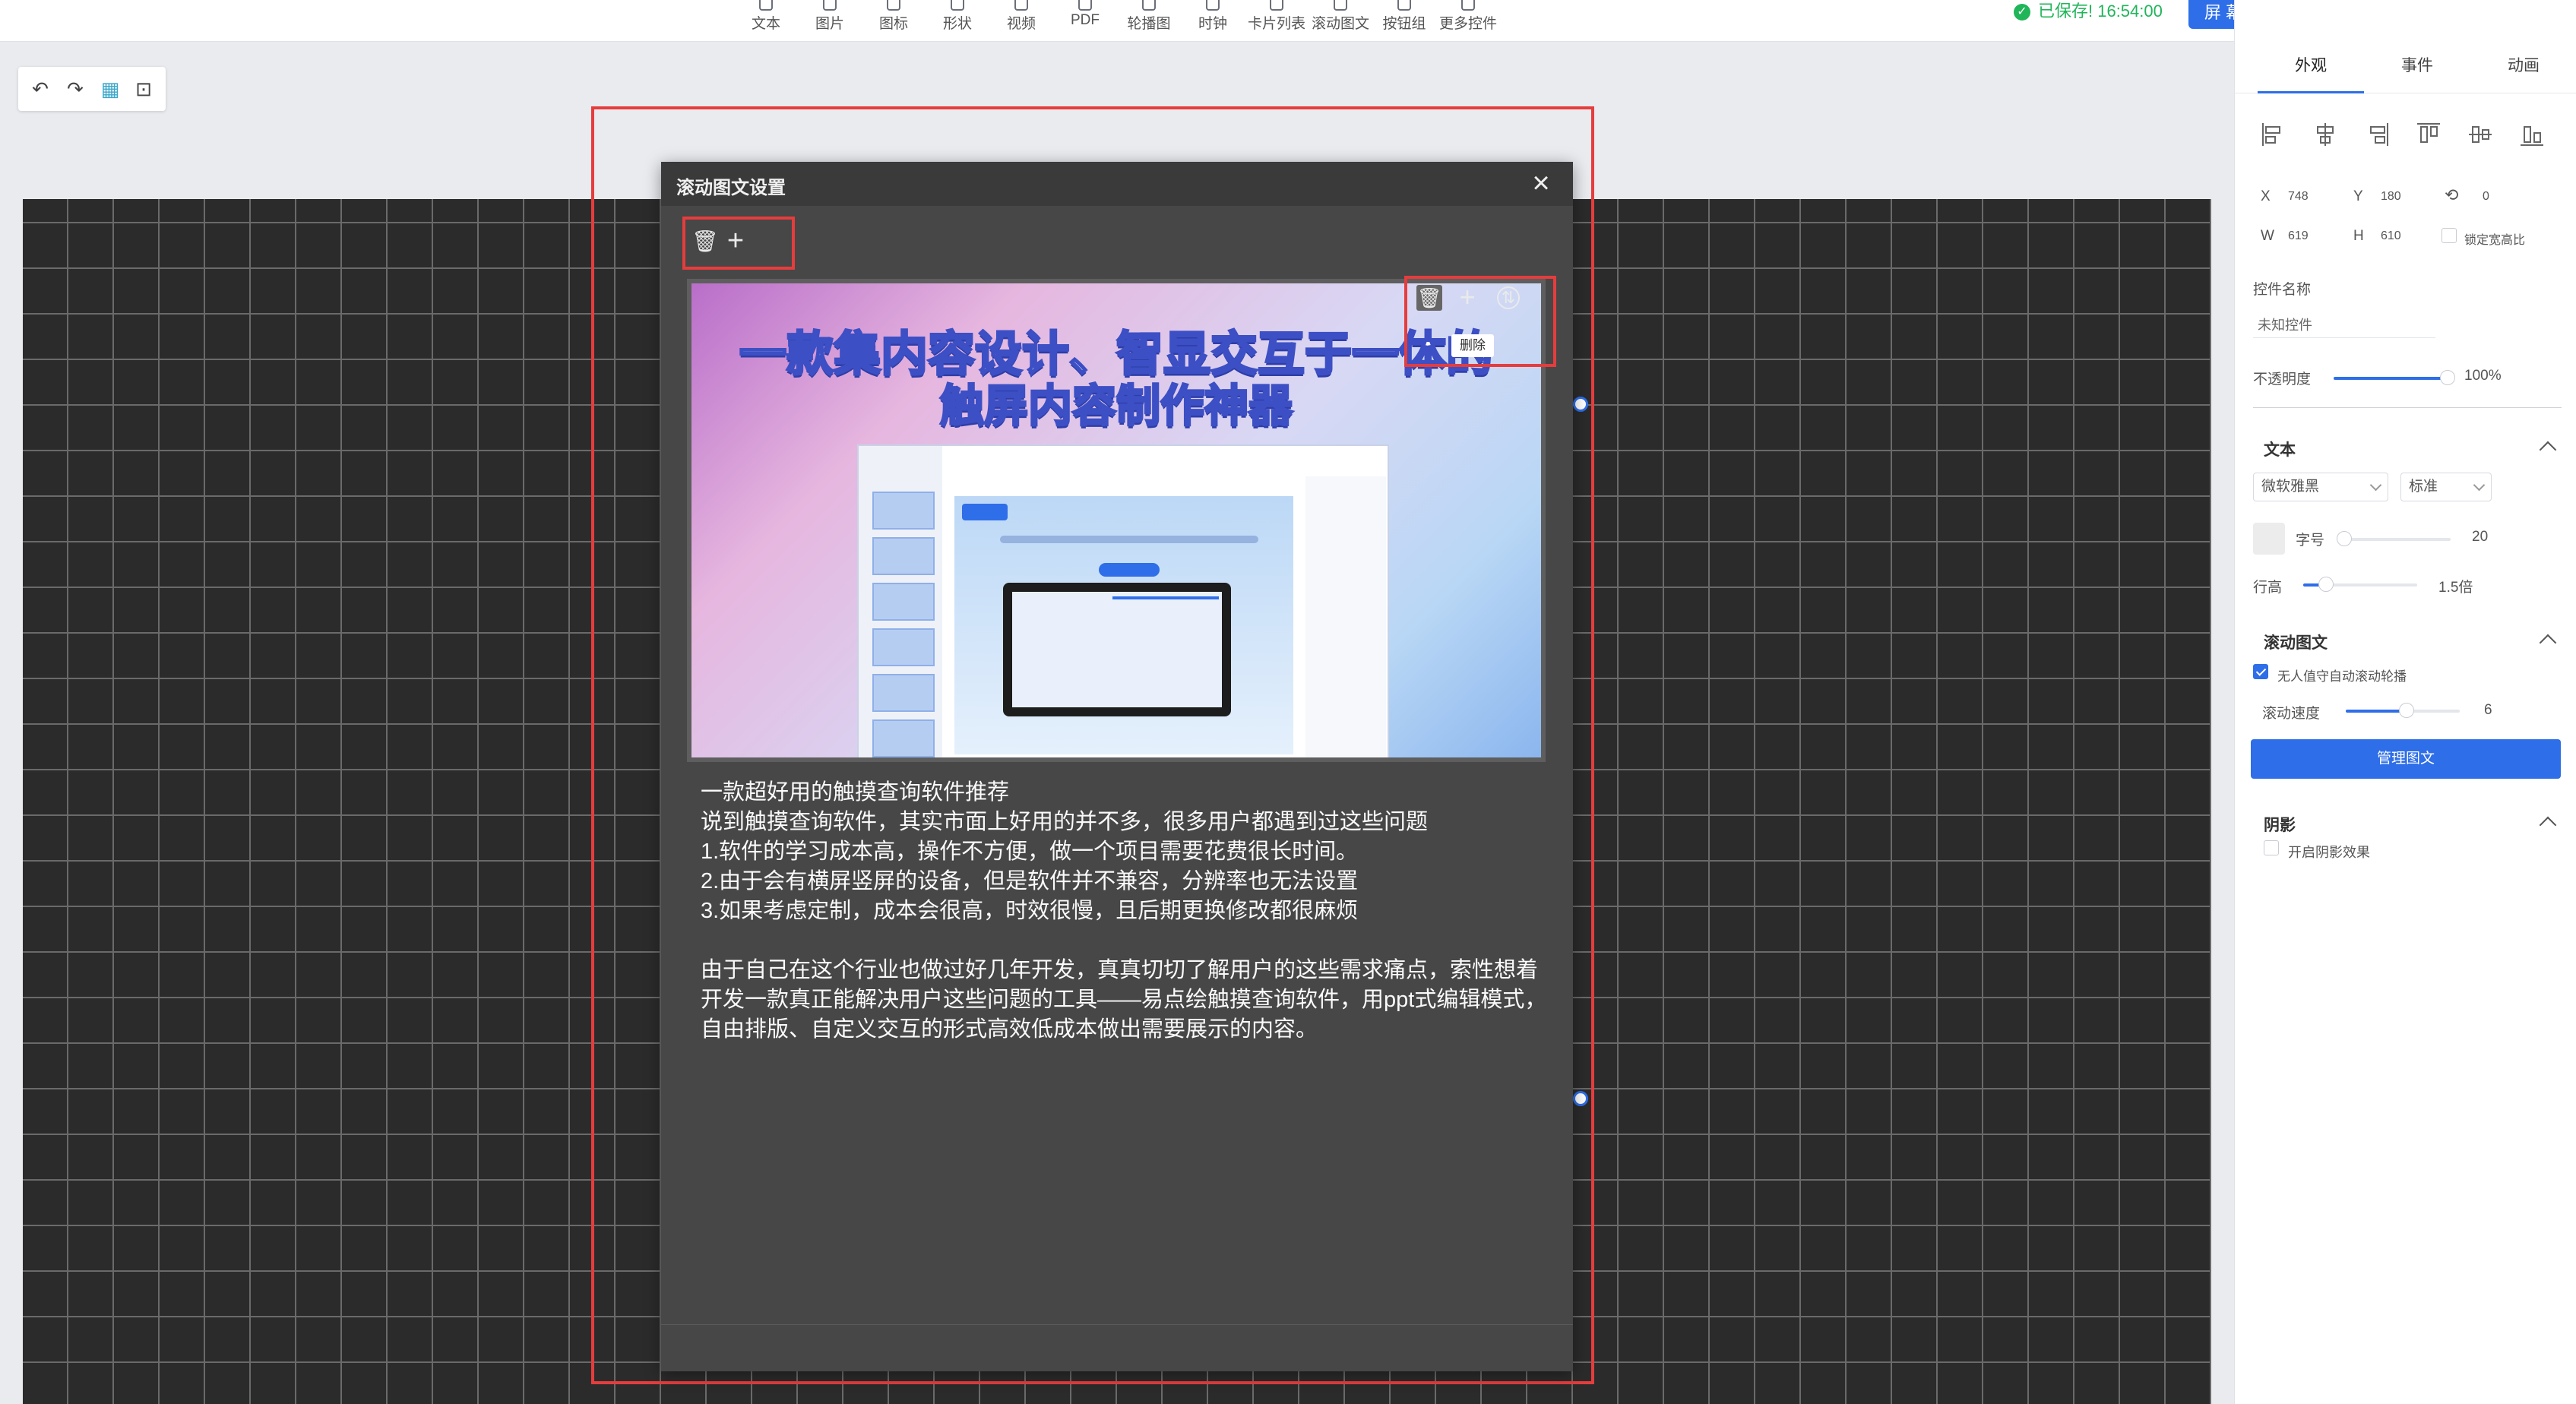 This screenshot has width=2576, height=1404. Describe the element at coordinates (1117, 1348) in the screenshot. I see `dialog-footer` at that location.